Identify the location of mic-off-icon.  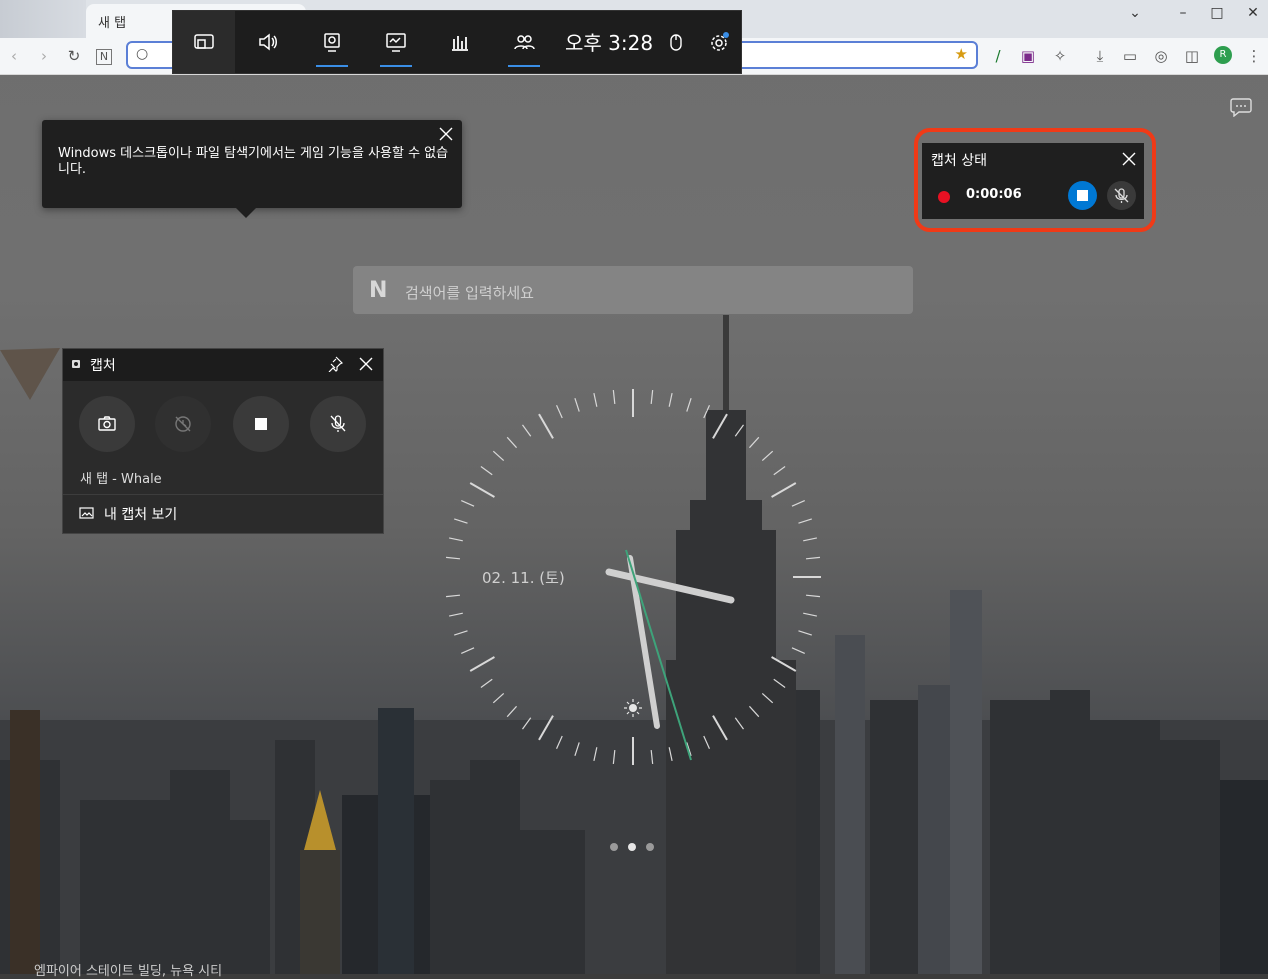
(1121, 195).